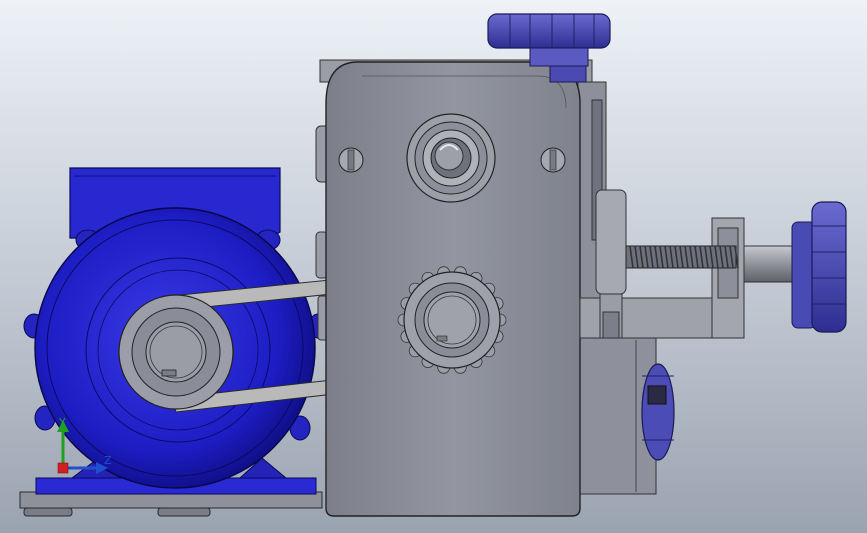 This screenshot has height=533, width=867. What do you see at coordinates (171, 504) in the screenshot?
I see `base-plate` at bounding box center [171, 504].